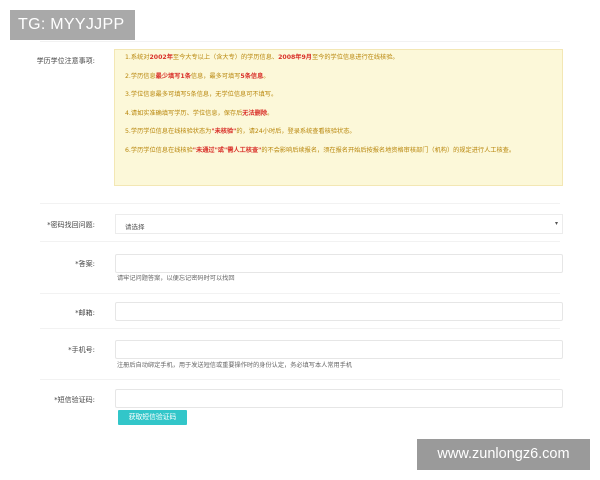 The width and height of the screenshot is (600, 480). I want to click on phone-hint: 注册后自动绑定手机，用于发送短信或重要操作时的身份认定，务必填写本人常用手机, so click(235, 365).